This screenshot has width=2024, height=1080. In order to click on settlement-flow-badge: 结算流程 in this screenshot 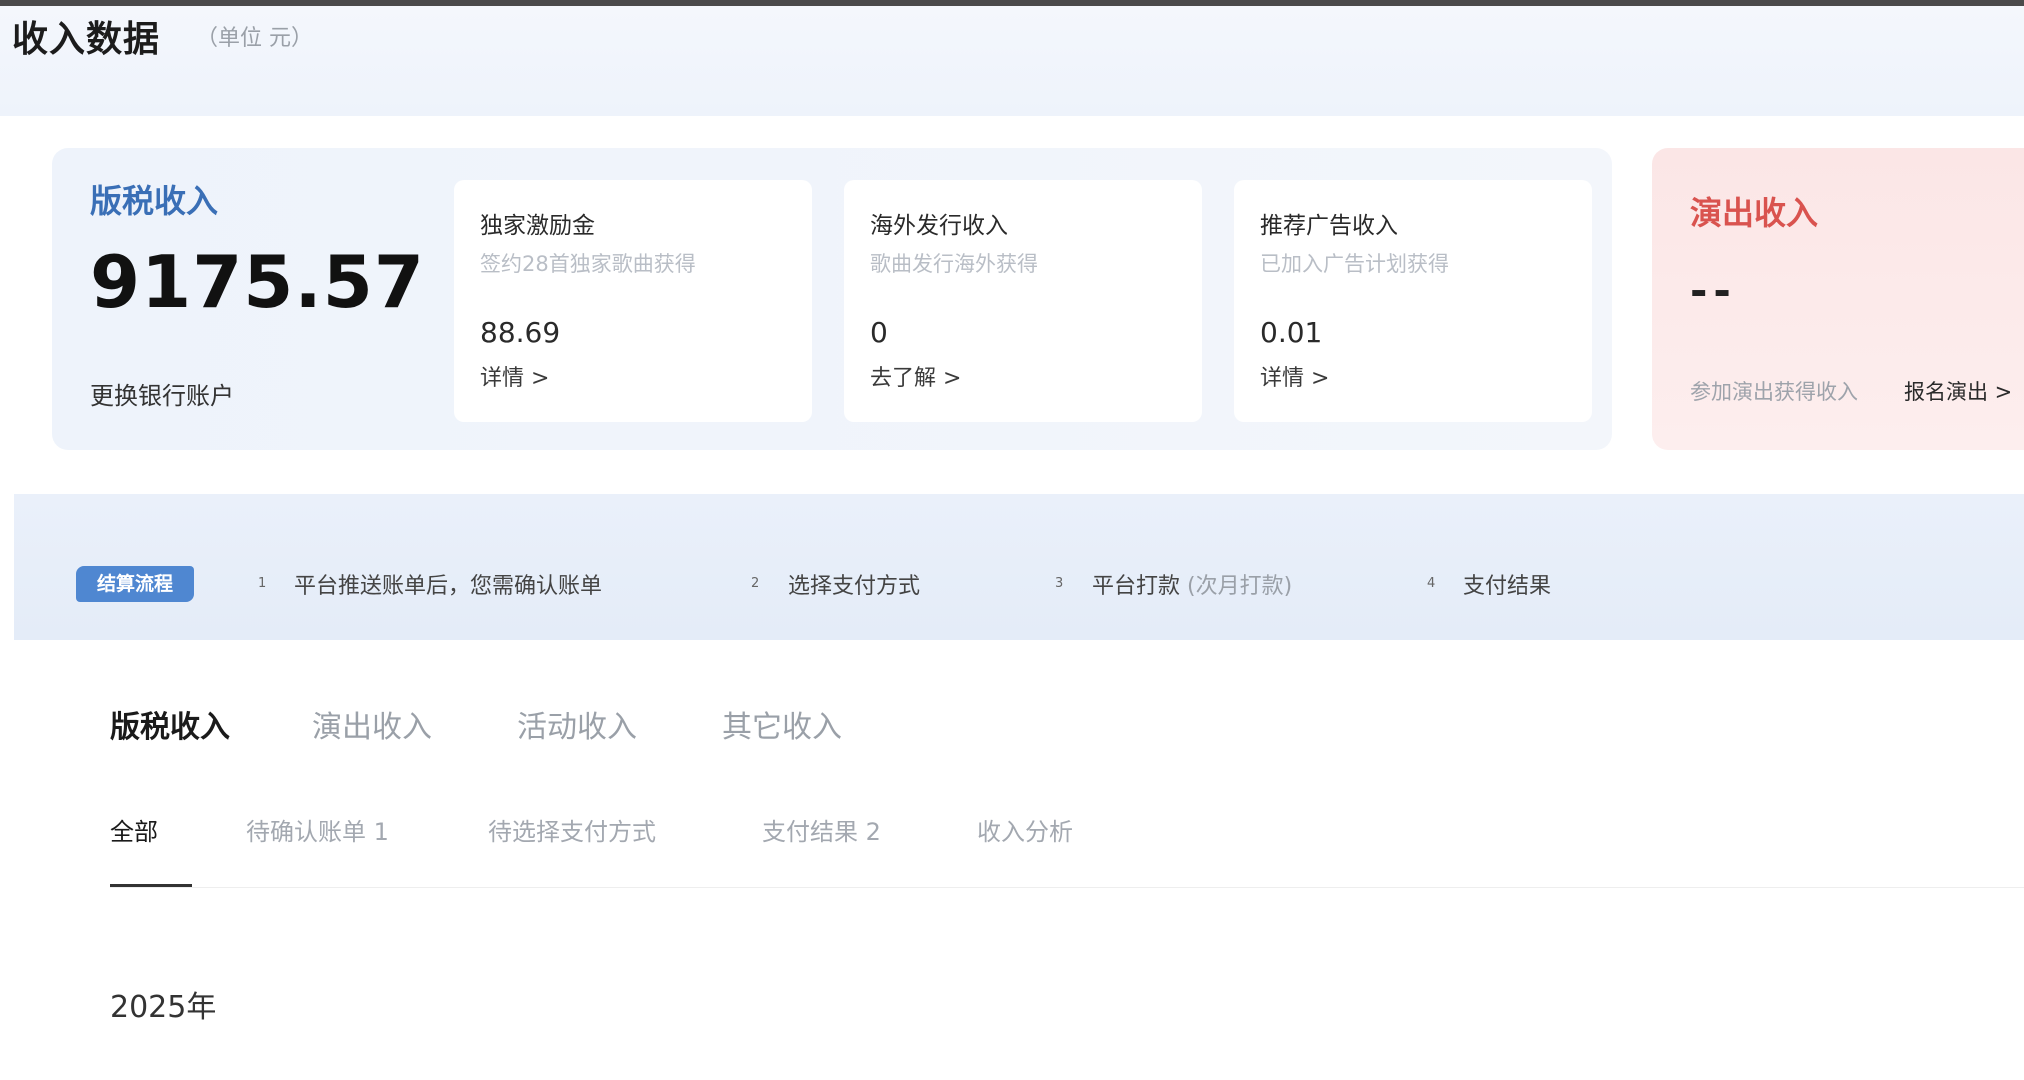, I will do `click(135, 584)`.